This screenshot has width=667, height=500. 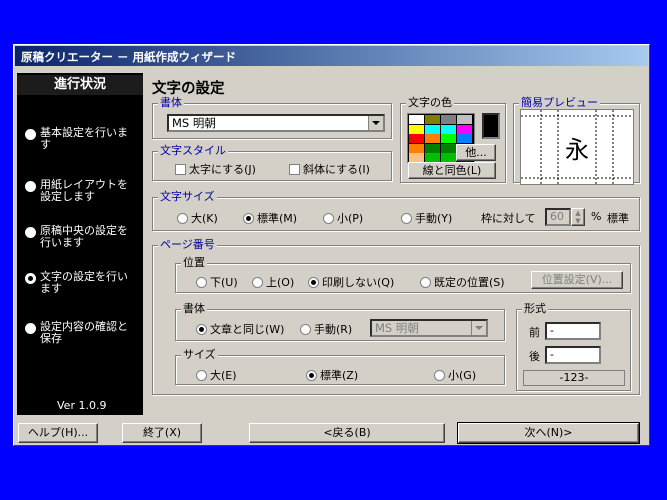 I want to click on size-small-radio: 小(P), so click(x=343, y=217).